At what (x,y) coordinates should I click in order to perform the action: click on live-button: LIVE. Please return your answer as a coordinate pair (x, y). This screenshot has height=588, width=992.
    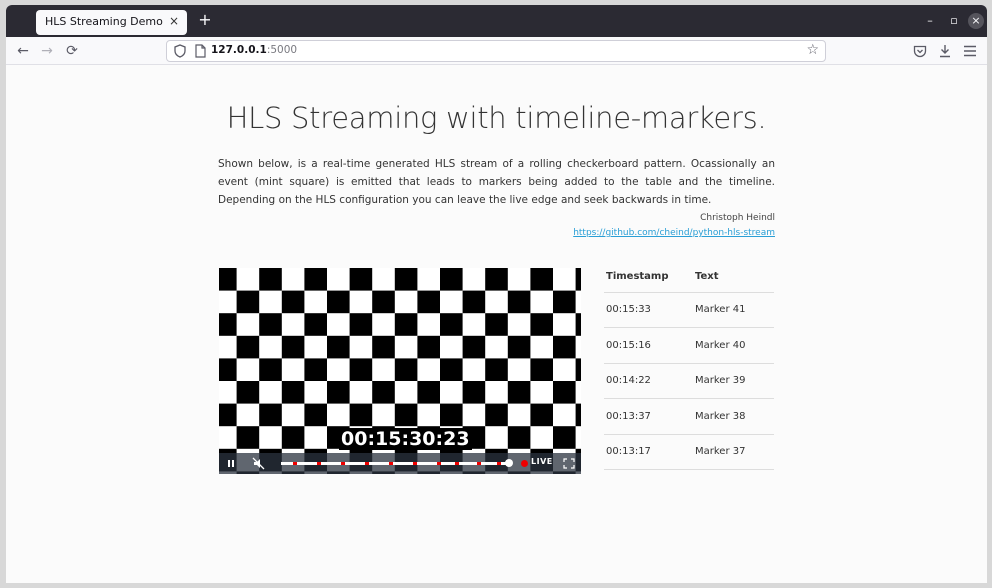
    Looking at the image, I should click on (542, 461).